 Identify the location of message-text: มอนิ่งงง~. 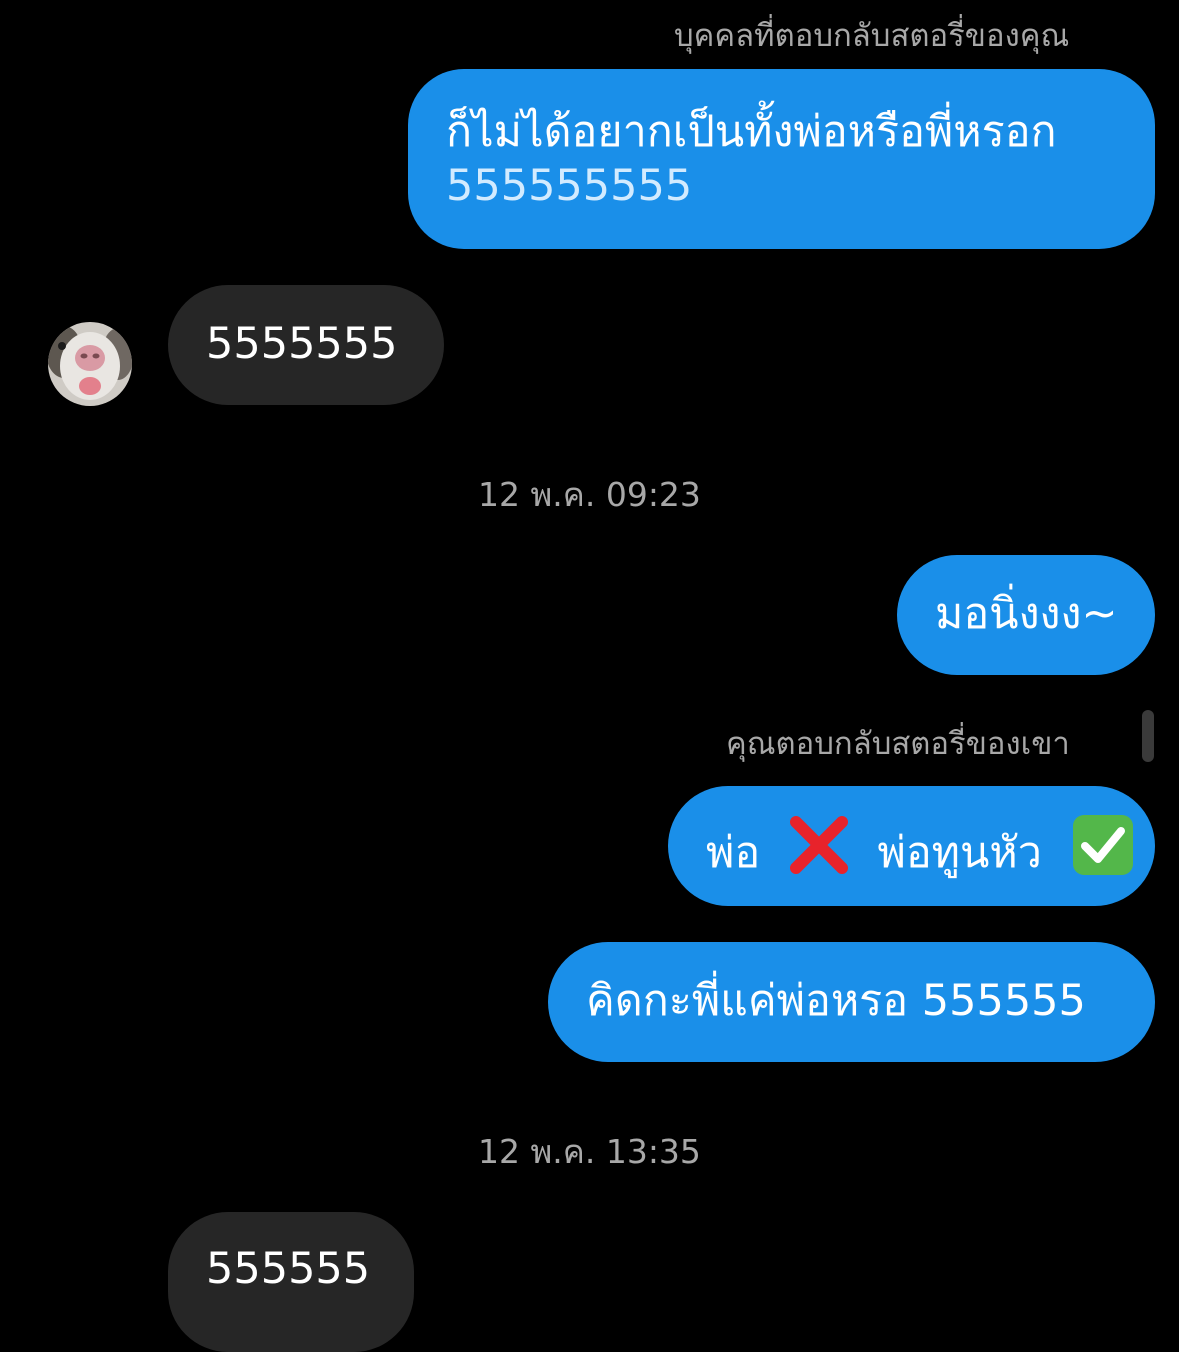
(1026, 614).